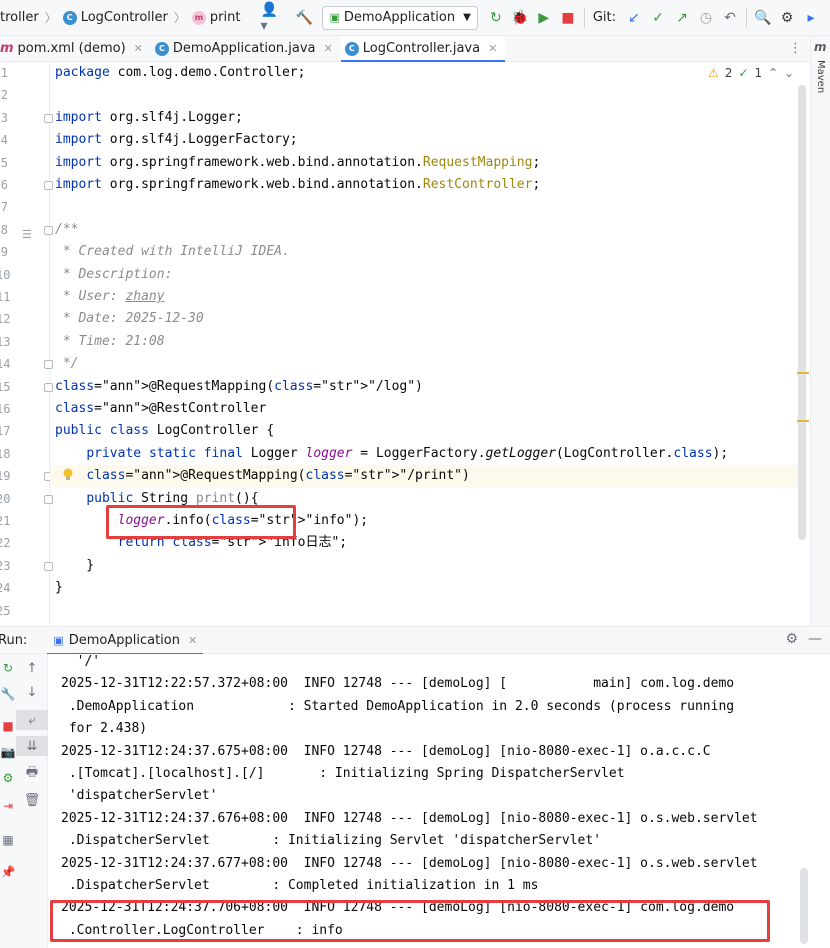 This screenshot has height=948, width=830. I want to click on line-number: 24, so click(25, 588).